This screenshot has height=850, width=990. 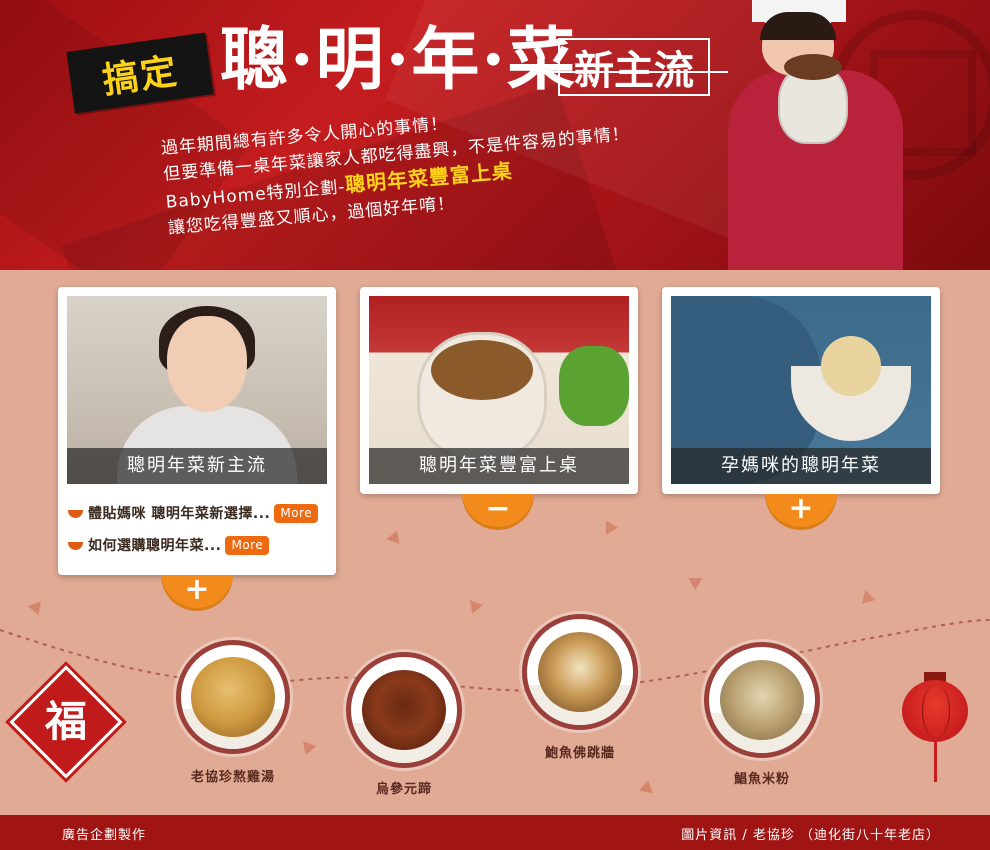 What do you see at coordinates (404, 787) in the screenshot?
I see `dish-label: 烏參元蹄` at bounding box center [404, 787].